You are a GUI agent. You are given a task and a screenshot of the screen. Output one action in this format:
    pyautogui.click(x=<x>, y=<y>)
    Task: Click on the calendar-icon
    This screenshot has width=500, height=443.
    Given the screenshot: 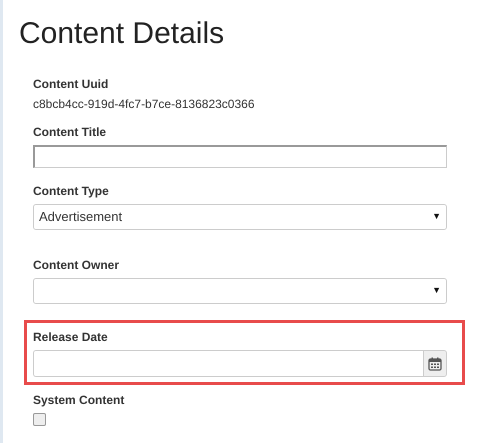 What is the action you would take?
    pyautogui.click(x=435, y=363)
    